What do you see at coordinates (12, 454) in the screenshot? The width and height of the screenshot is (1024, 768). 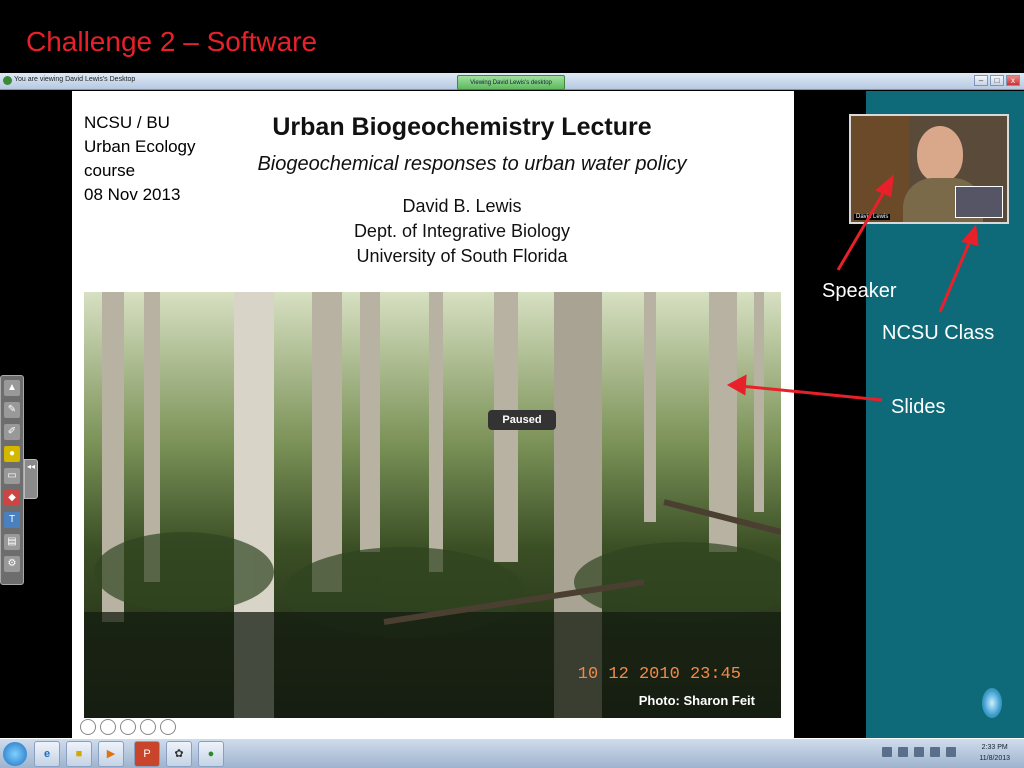 I see `marker-icon: ●` at bounding box center [12, 454].